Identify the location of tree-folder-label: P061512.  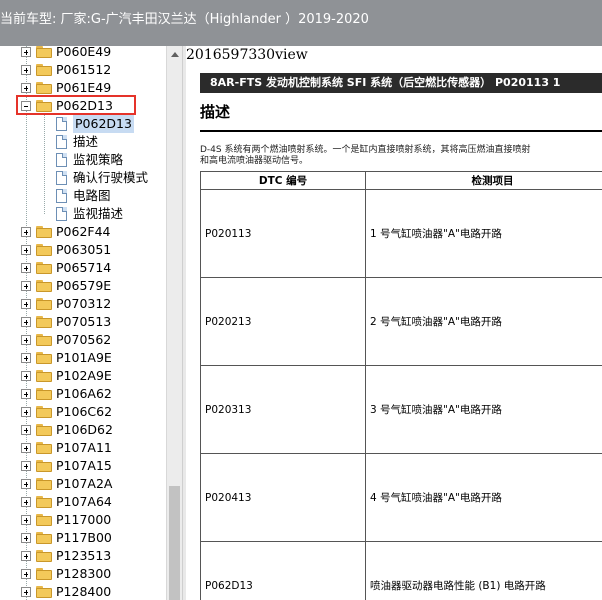
(84, 69).